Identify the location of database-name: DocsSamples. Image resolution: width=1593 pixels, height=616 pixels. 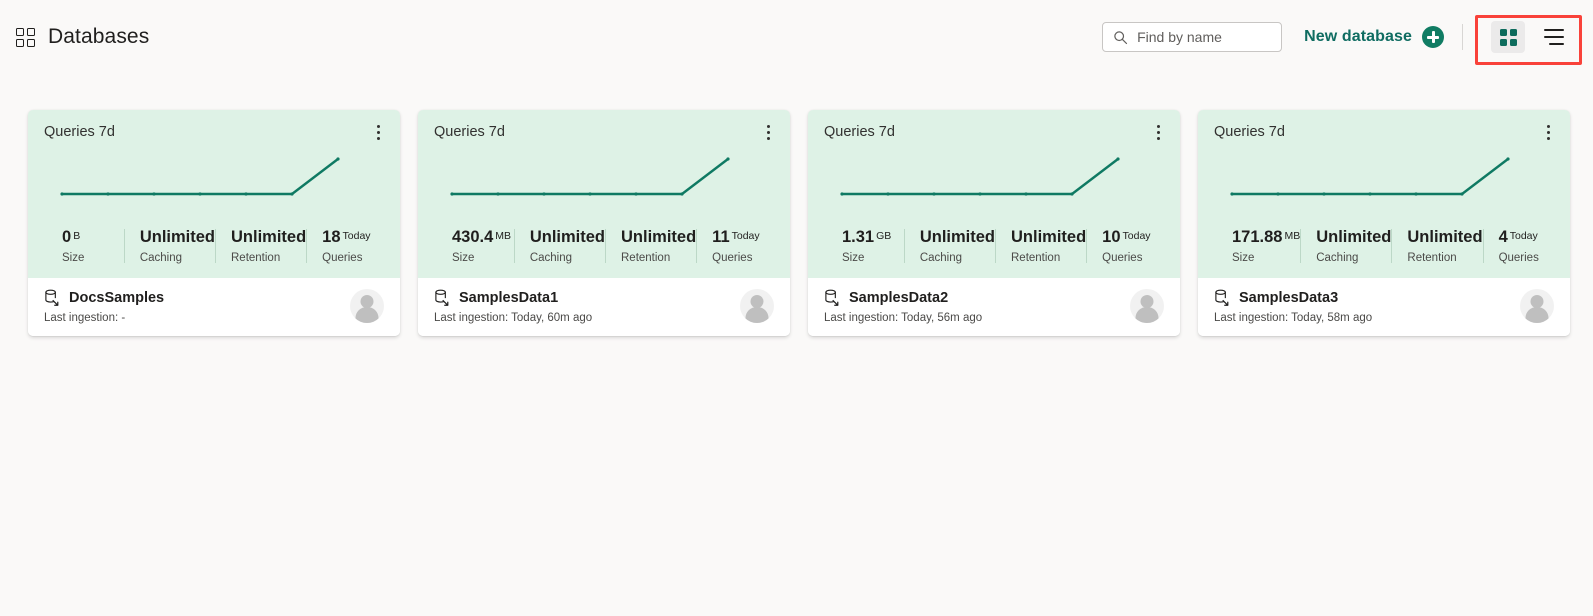
(116, 298).